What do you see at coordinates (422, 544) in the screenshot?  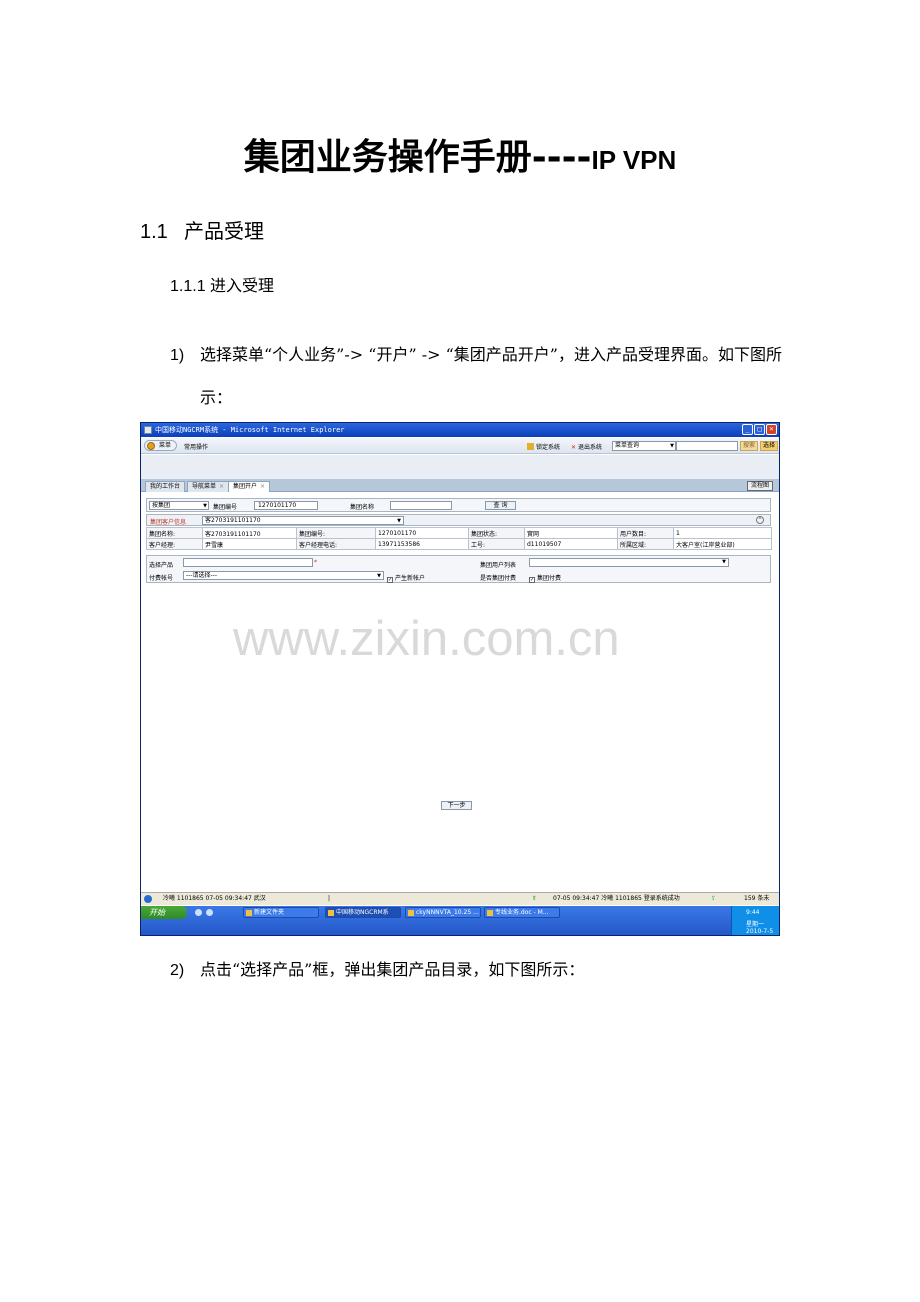 I see `table-cell: 13971153586` at bounding box center [422, 544].